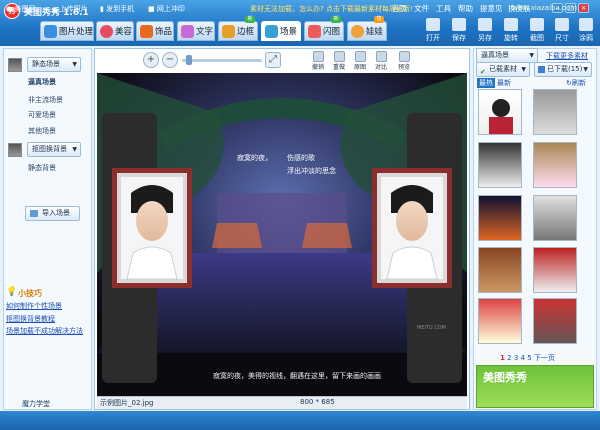  Describe the element at coordinates (54, 149) in the screenshot. I see `cutout-dropdown: 抠图换背景 ▼` at that location.